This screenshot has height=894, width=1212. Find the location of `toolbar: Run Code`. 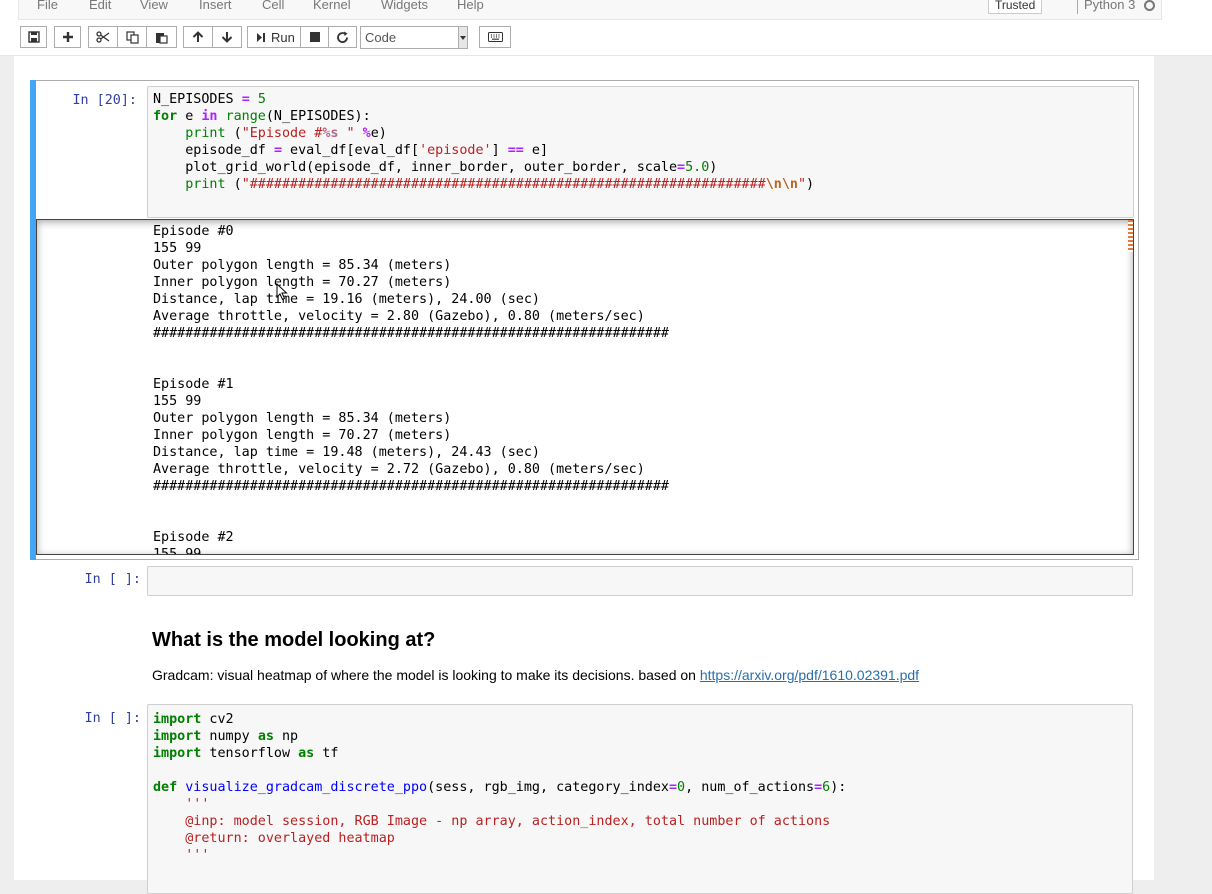

toolbar: Run Code is located at coordinates (606, 38).